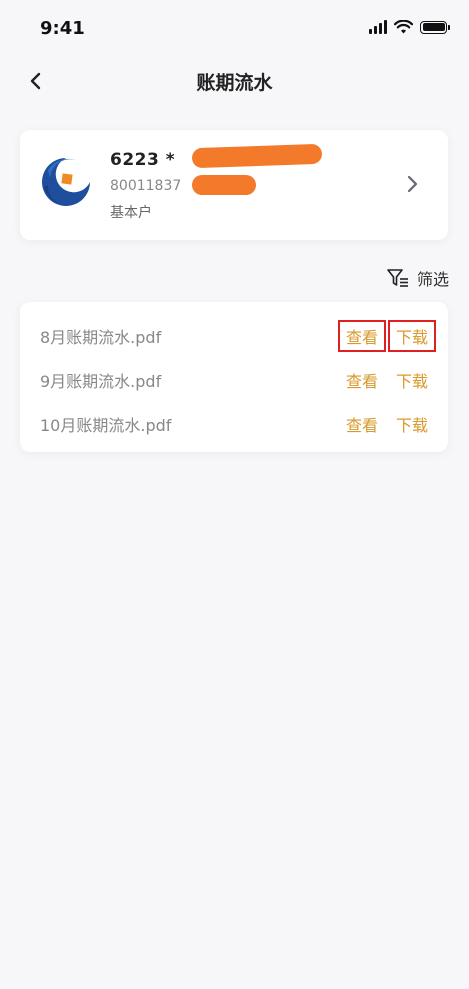 This screenshot has width=469, height=989. I want to click on account-type: 基本户, so click(131, 213).